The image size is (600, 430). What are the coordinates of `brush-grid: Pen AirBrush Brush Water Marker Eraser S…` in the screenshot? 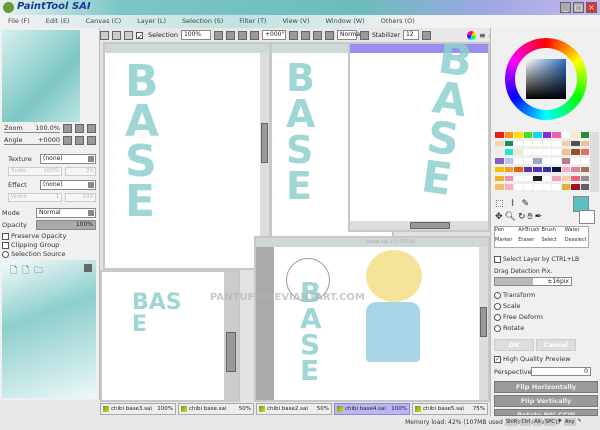 It's located at (541, 237).